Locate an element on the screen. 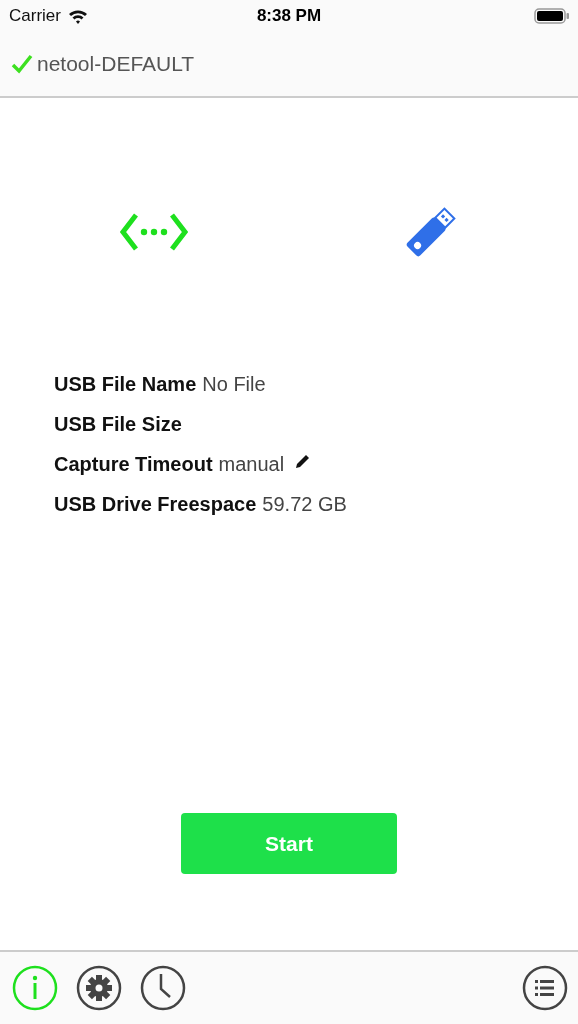  info-label: Capture Timeout is located at coordinates (133, 464).